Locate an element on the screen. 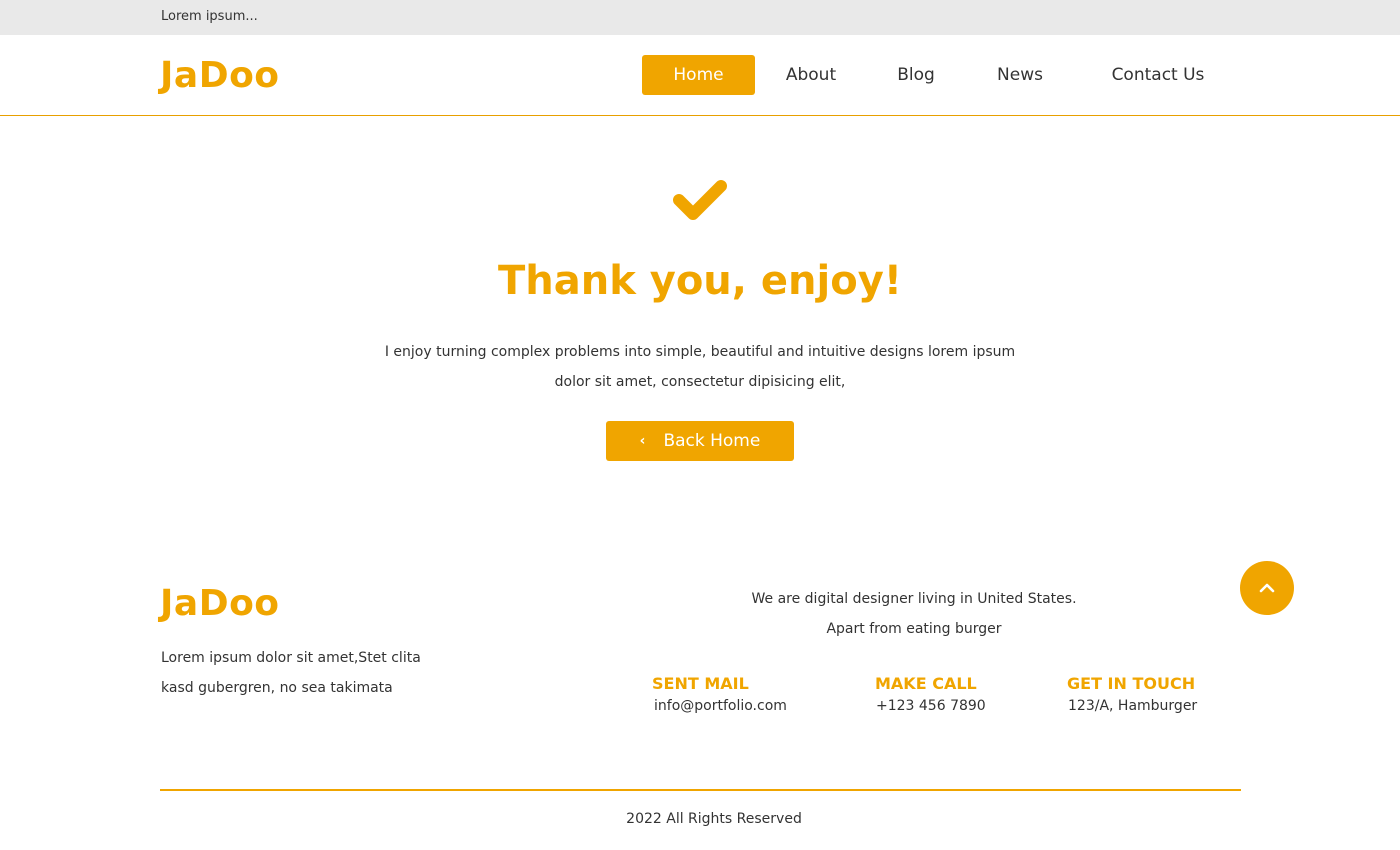 The height and width of the screenshot is (850, 1400). page-title: Thank you, enjoy! is located at coordinates (700, 281).